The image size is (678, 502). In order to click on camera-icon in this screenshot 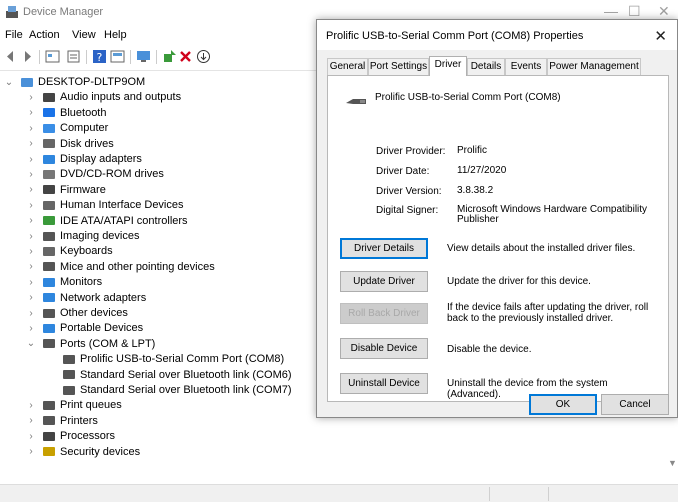, I will do `click(49, 236)`.